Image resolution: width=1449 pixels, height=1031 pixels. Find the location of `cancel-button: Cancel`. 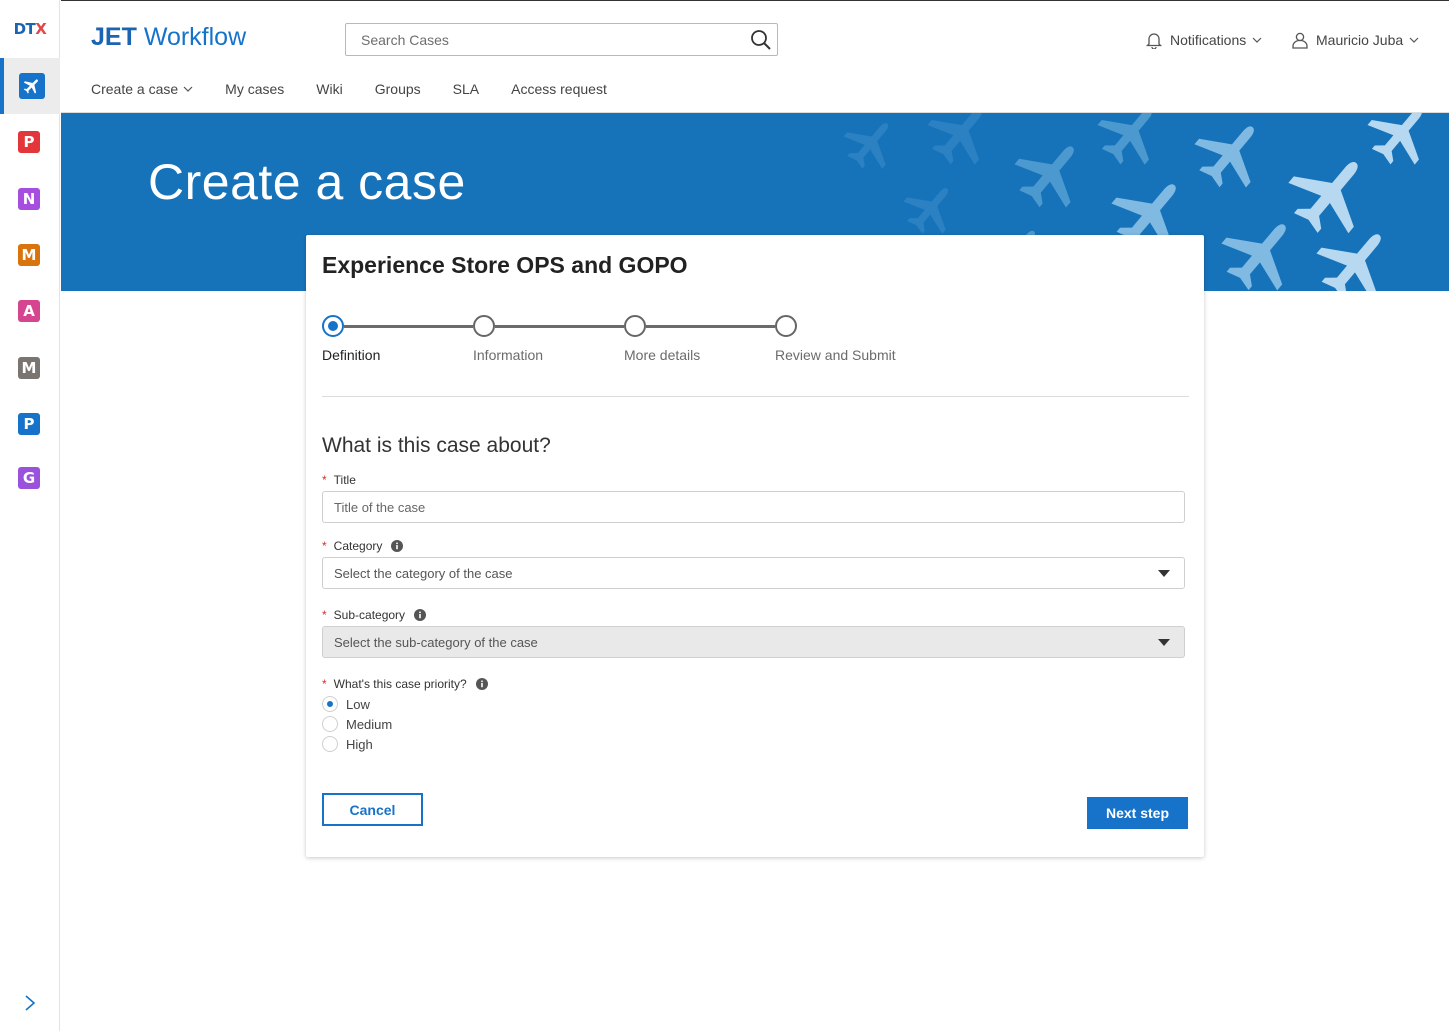

cancel-button: Cancel is located at coordinates (372, 809).